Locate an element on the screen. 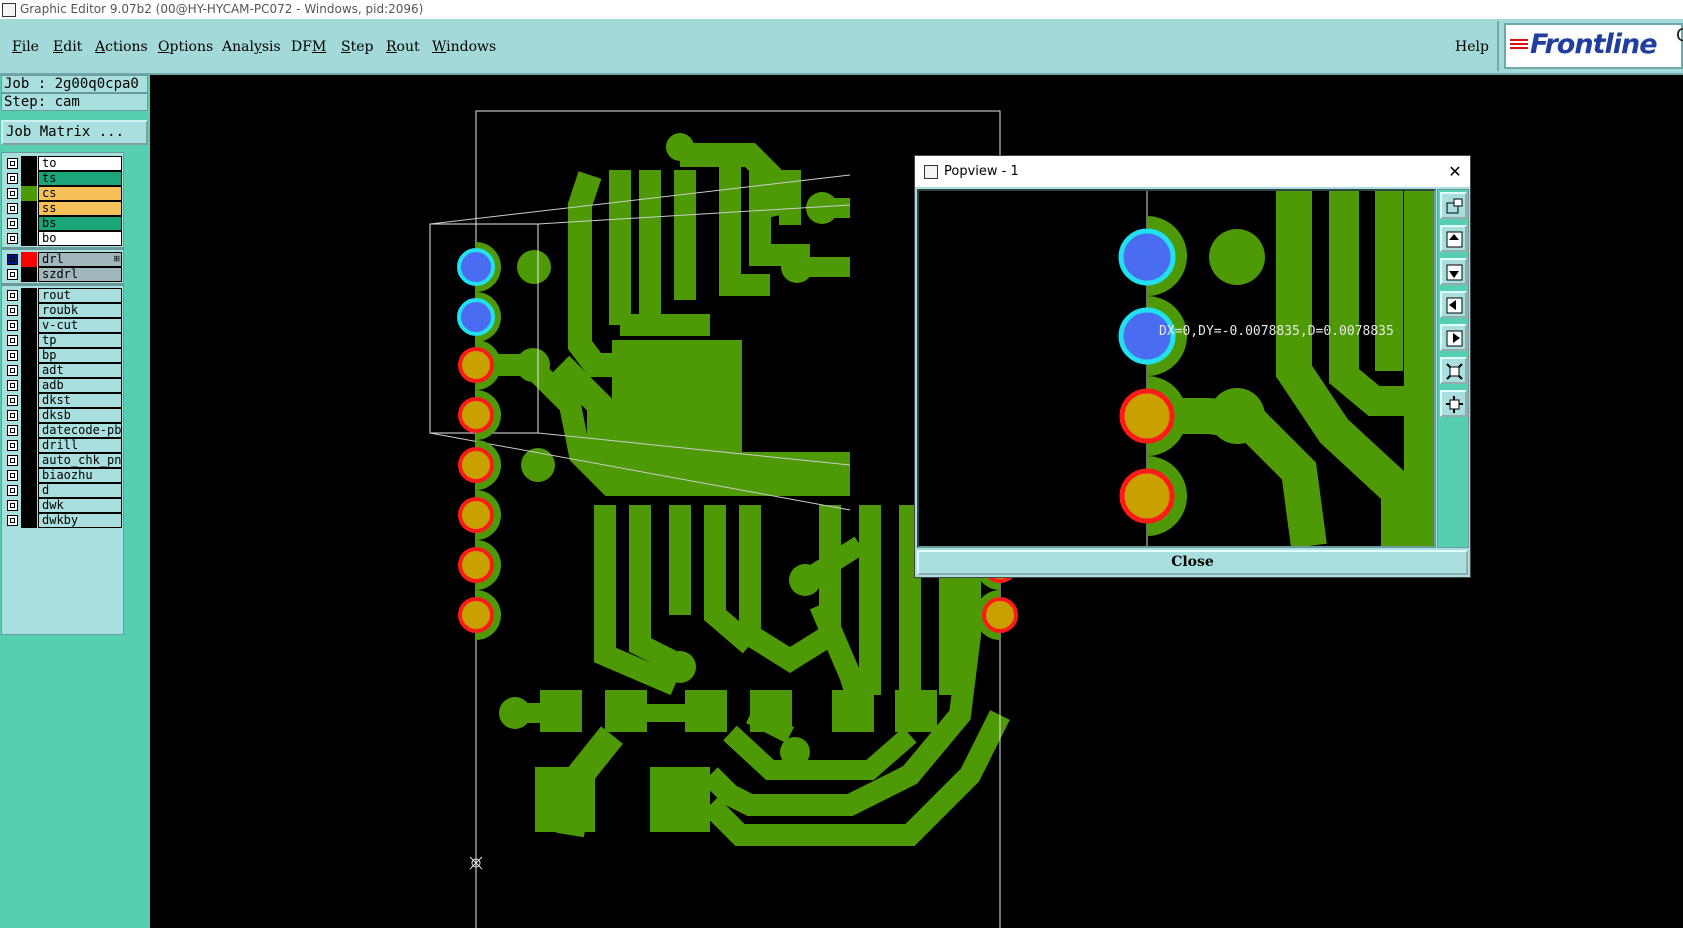 This screenshot has width=1683, height=928. layer-name: bp is located at coordinates (80, 355).